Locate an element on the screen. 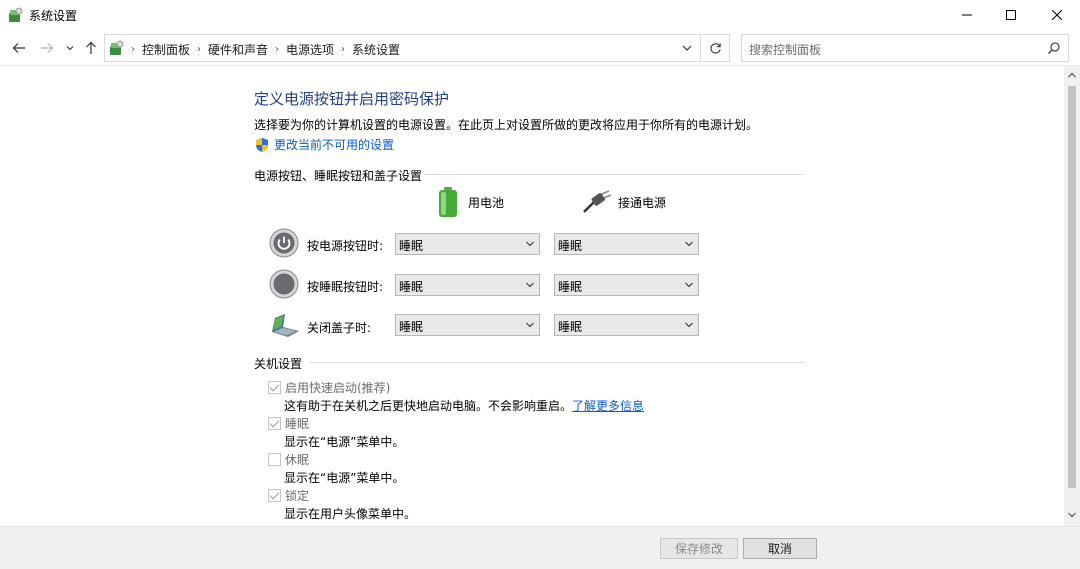 Image resolution: width=1080 pixels, height=569 pixels. sleep-checkbox is located at coordinates (274, 423).